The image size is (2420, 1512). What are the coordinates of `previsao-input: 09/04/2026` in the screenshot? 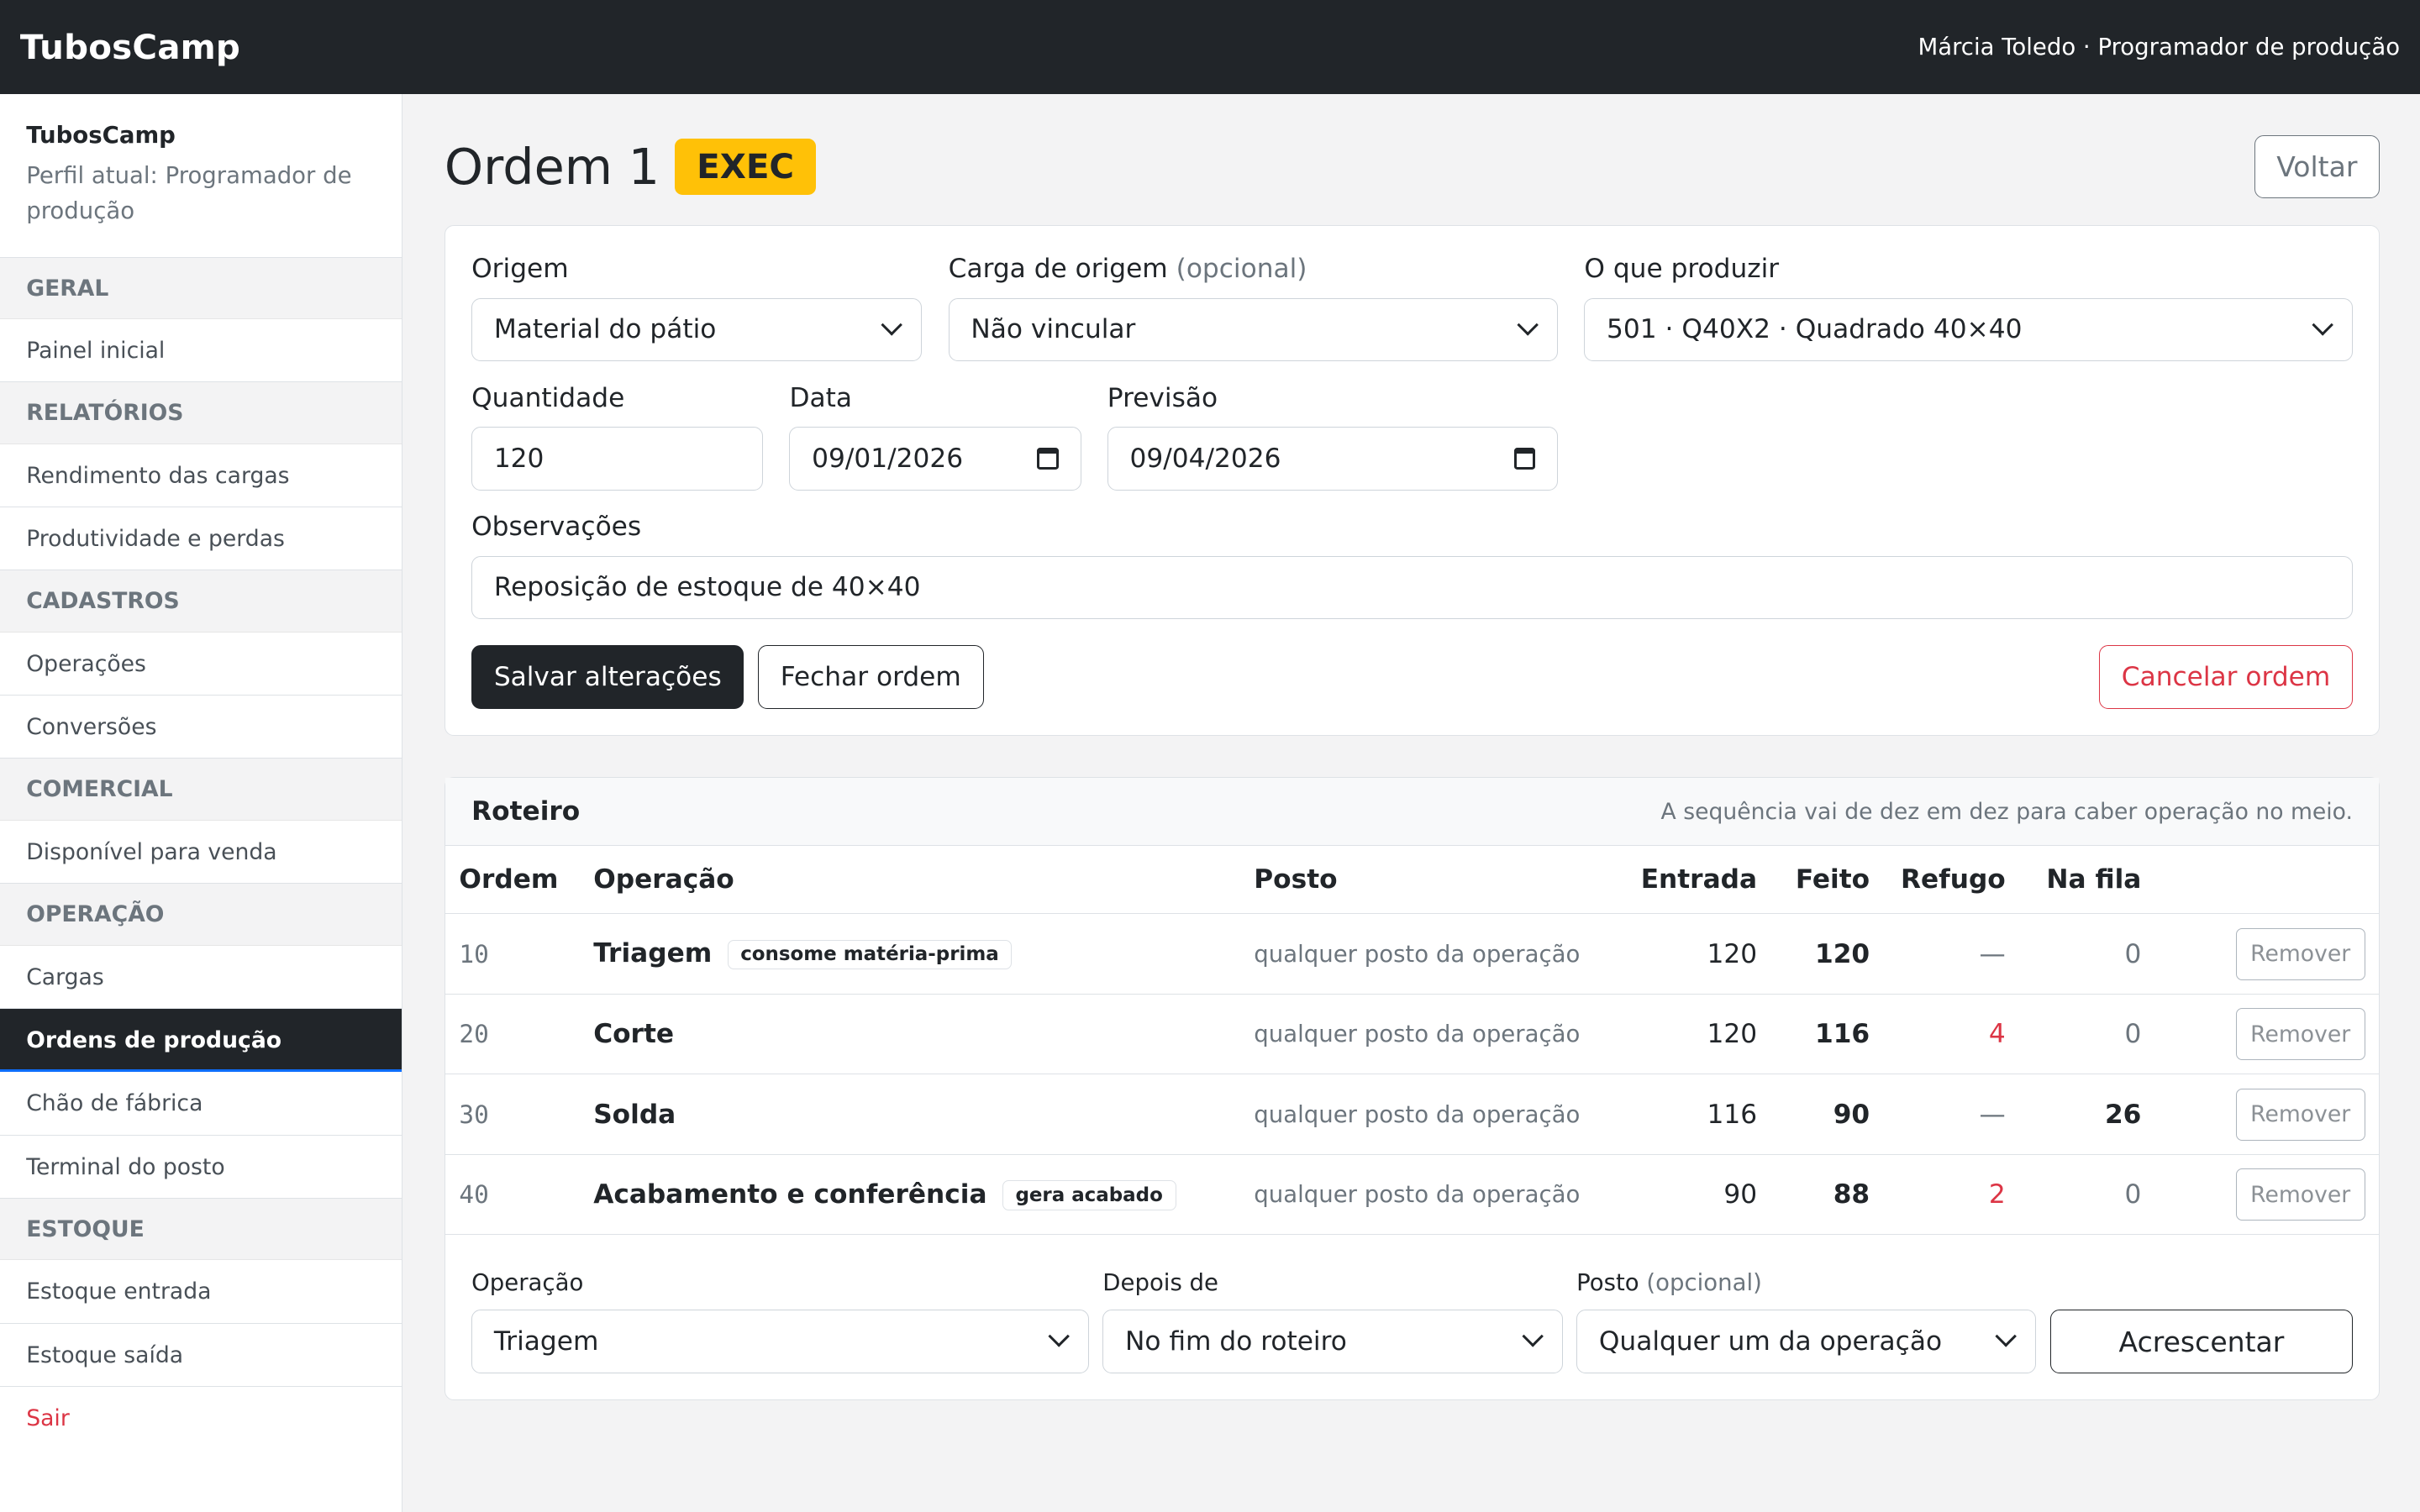 It's located at (1333, 459).